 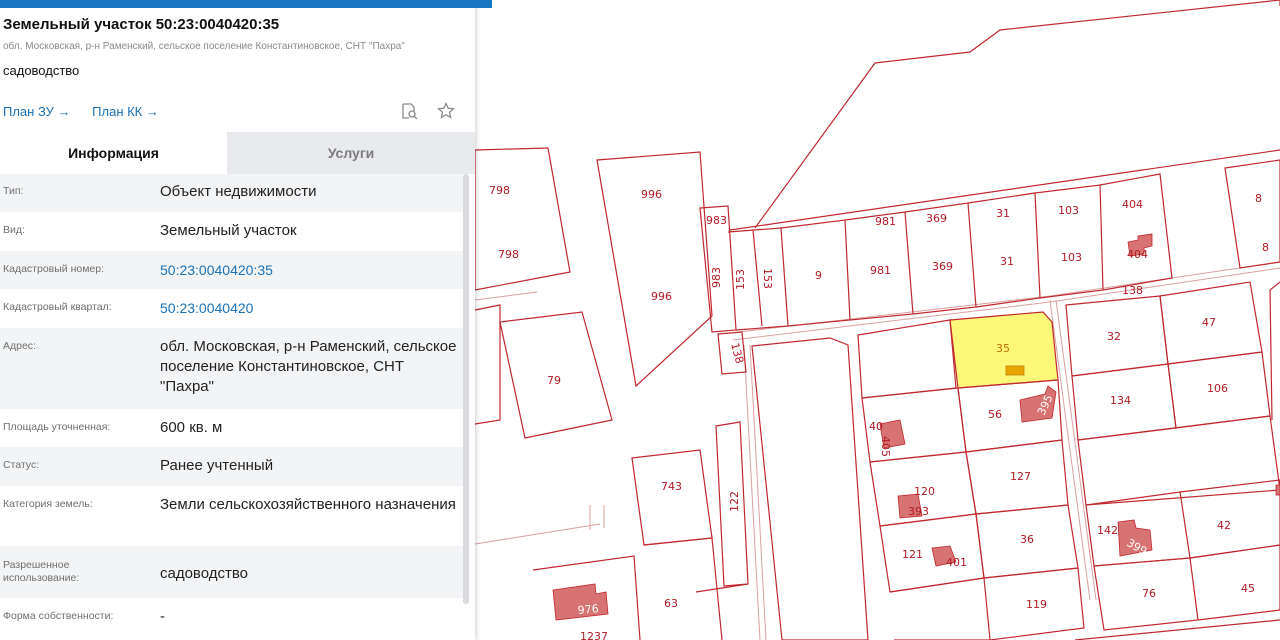 I want to click on svg-text: 79, so click(x=554, y=380).